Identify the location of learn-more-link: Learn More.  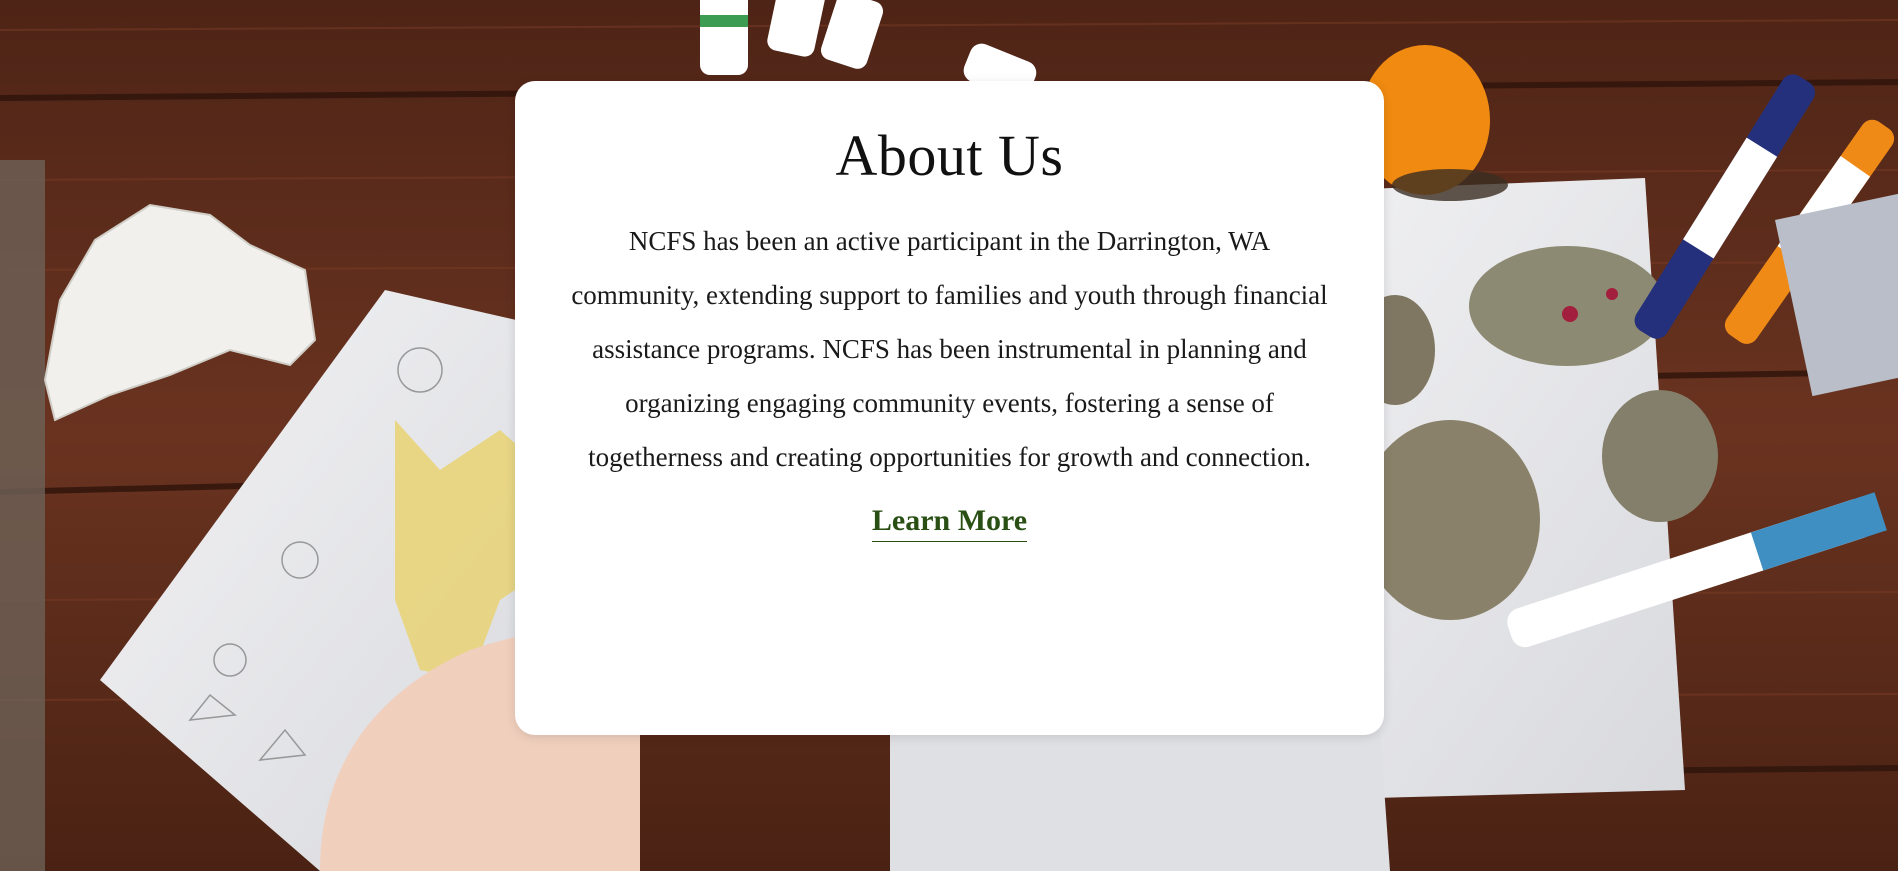
(949, 522).